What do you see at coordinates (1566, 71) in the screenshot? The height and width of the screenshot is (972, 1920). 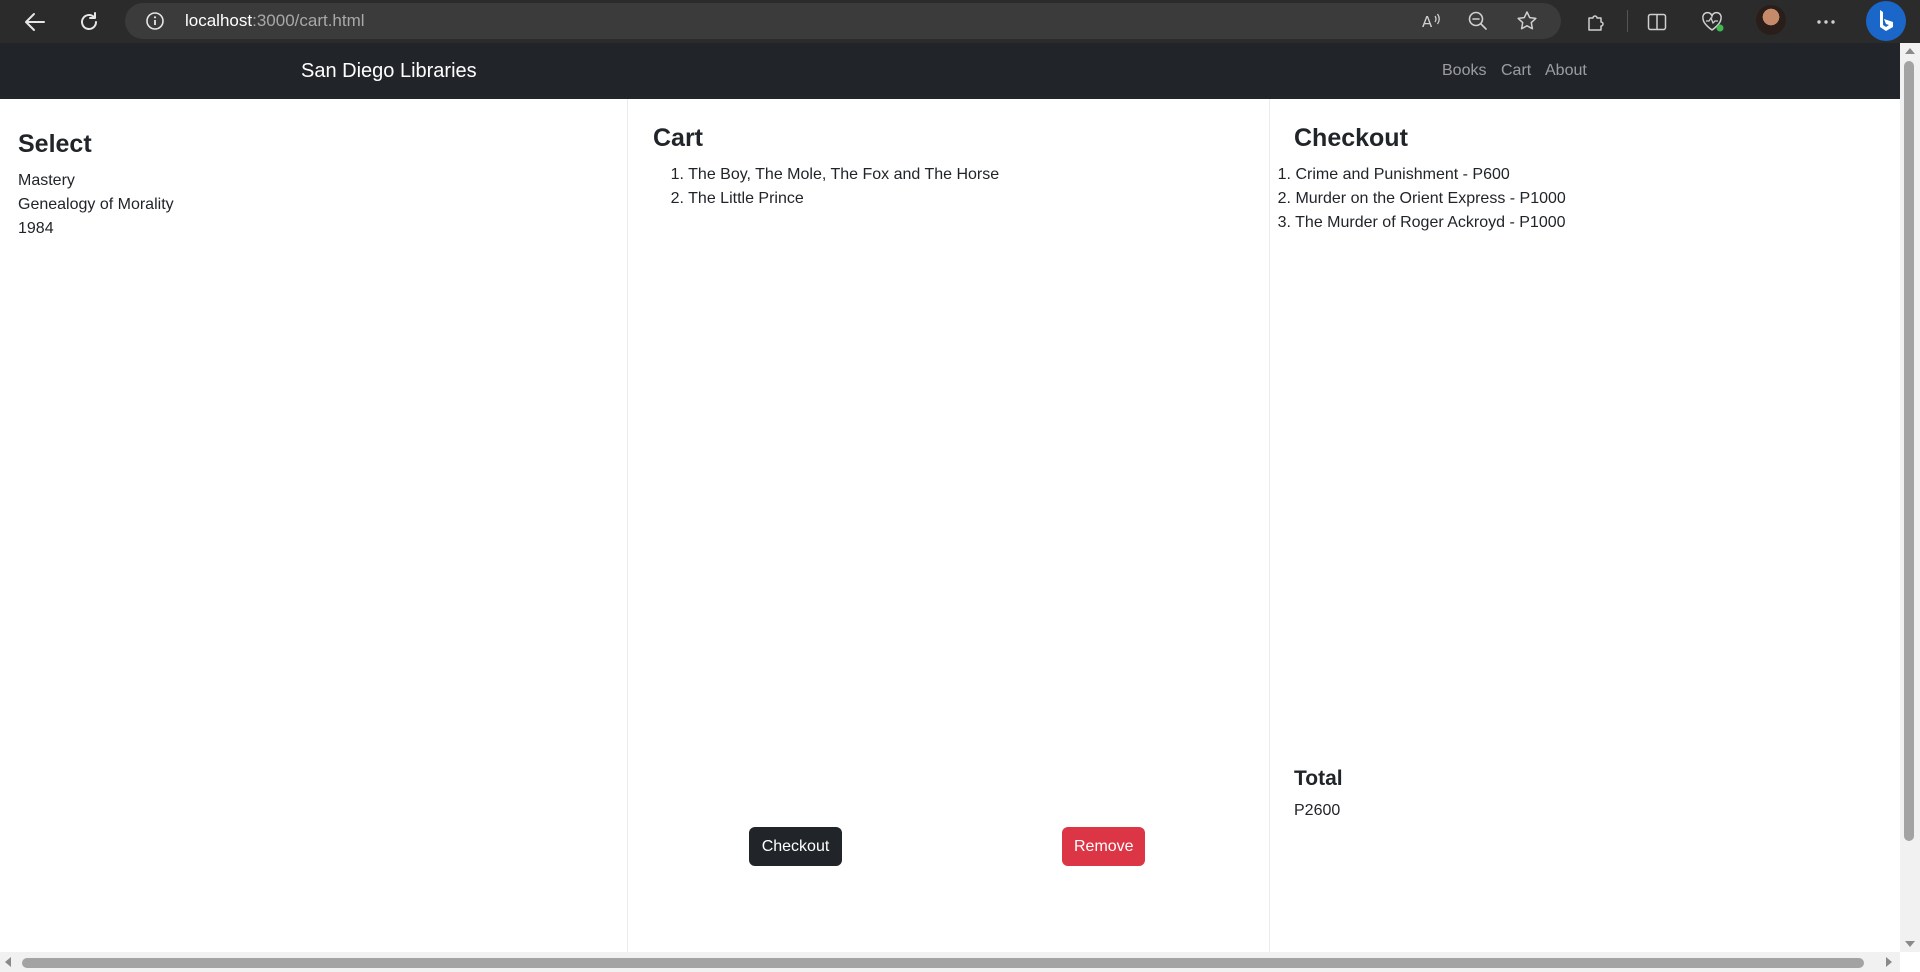 I see `nav-link-about: About` at bounding box center [1566, 71].